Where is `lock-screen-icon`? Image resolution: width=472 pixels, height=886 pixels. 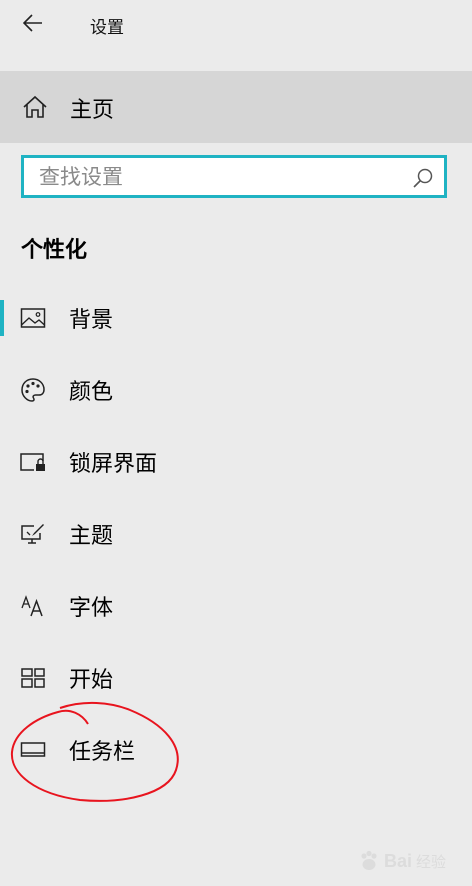
lock-screen-icon is located at coordinates (33, 462).